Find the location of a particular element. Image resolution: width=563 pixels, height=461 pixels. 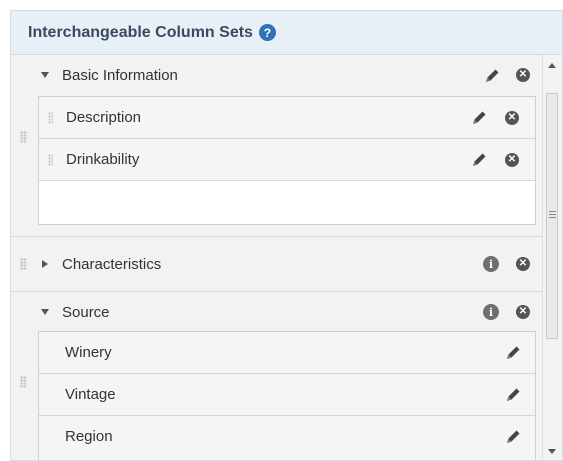

group-header: Source i ✕ is located at coordinates (277, 312).